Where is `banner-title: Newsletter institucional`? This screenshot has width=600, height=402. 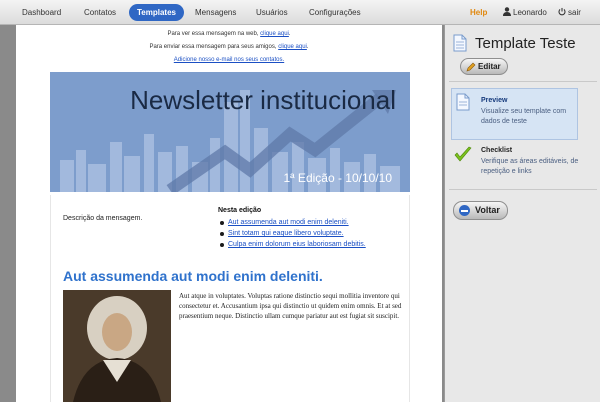
banner-title: Newsletter institucional is located at coordinates (263, 100).